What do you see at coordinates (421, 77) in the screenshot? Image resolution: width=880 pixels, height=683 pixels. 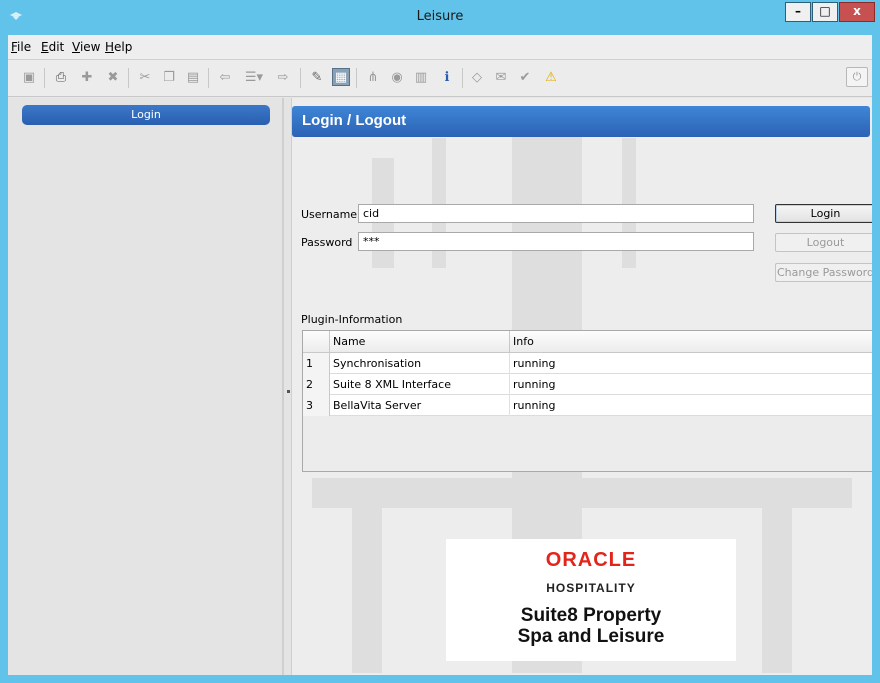 I see `report-icon: ▥` at bounding box center [421, 77].